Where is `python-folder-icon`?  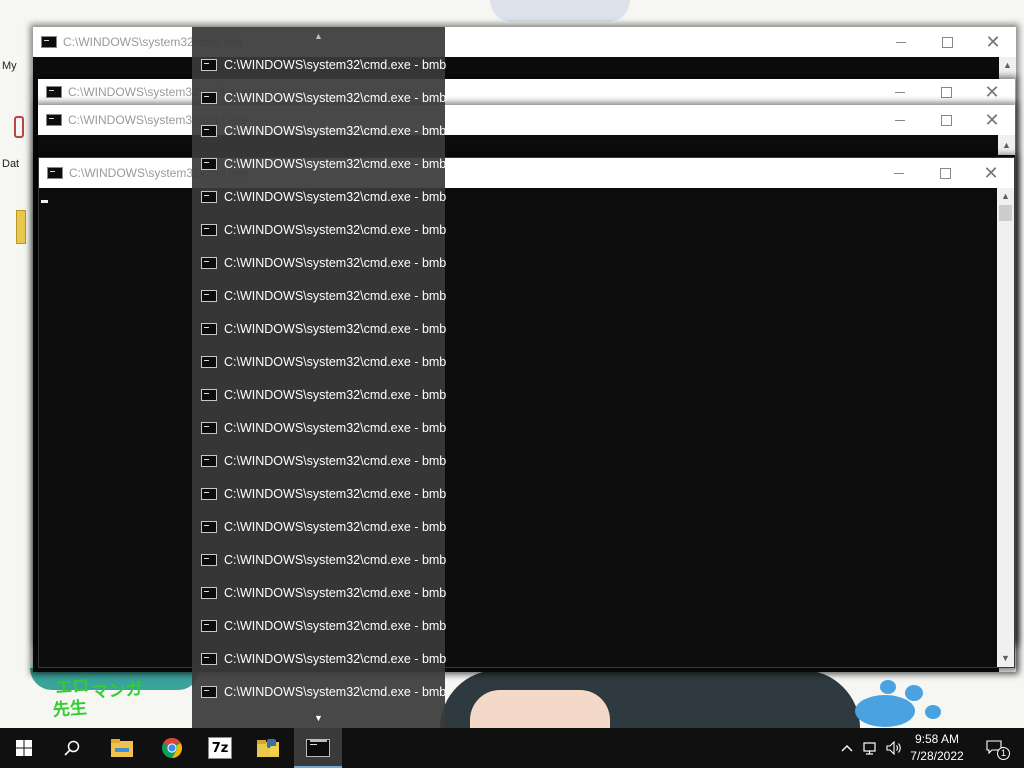
python-folder-icon is located at coordinates (268, 748).